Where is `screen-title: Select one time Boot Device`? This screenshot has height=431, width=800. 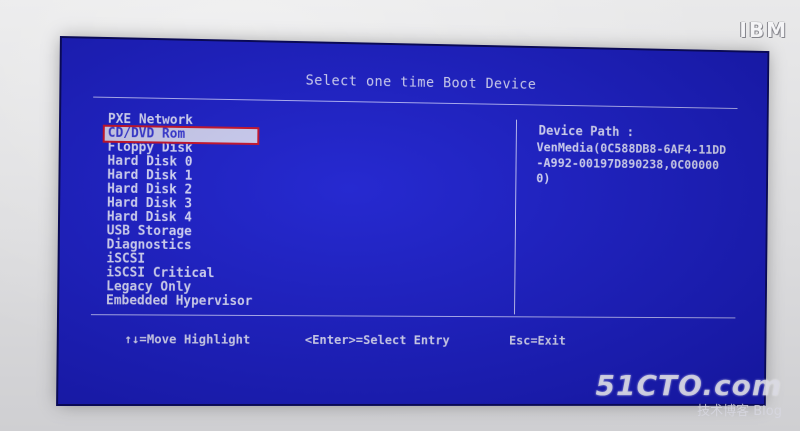
screen-title: Select one time Boot Device is located at coordinates (414, 82).